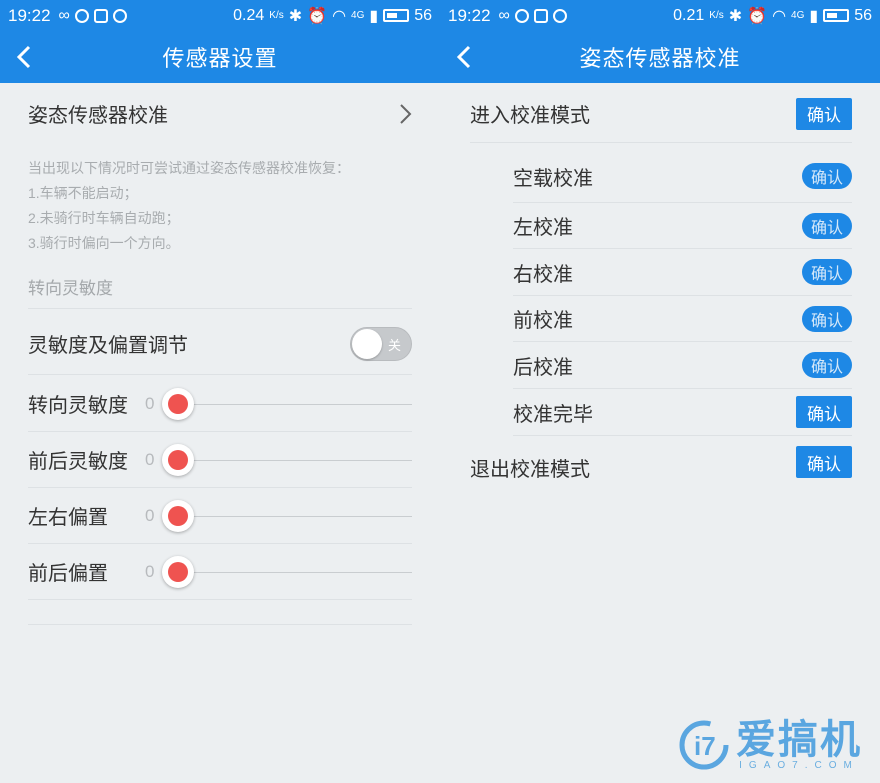  What do you see at coordinates (799, 739) in the screenshot?
I see `watermark-text: 爱搞机` at bounding box center [799, 739].